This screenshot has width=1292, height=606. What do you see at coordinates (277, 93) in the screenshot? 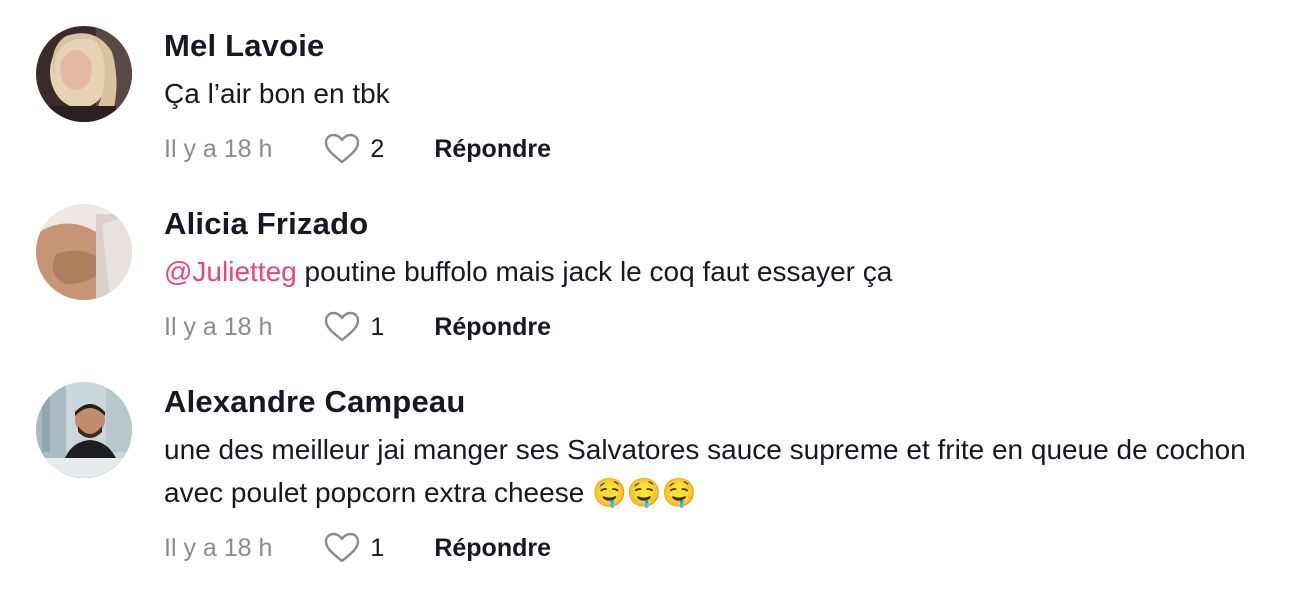
I see `comment-body: Ça l’air bon en tbk` at bounding box center [277, 93].